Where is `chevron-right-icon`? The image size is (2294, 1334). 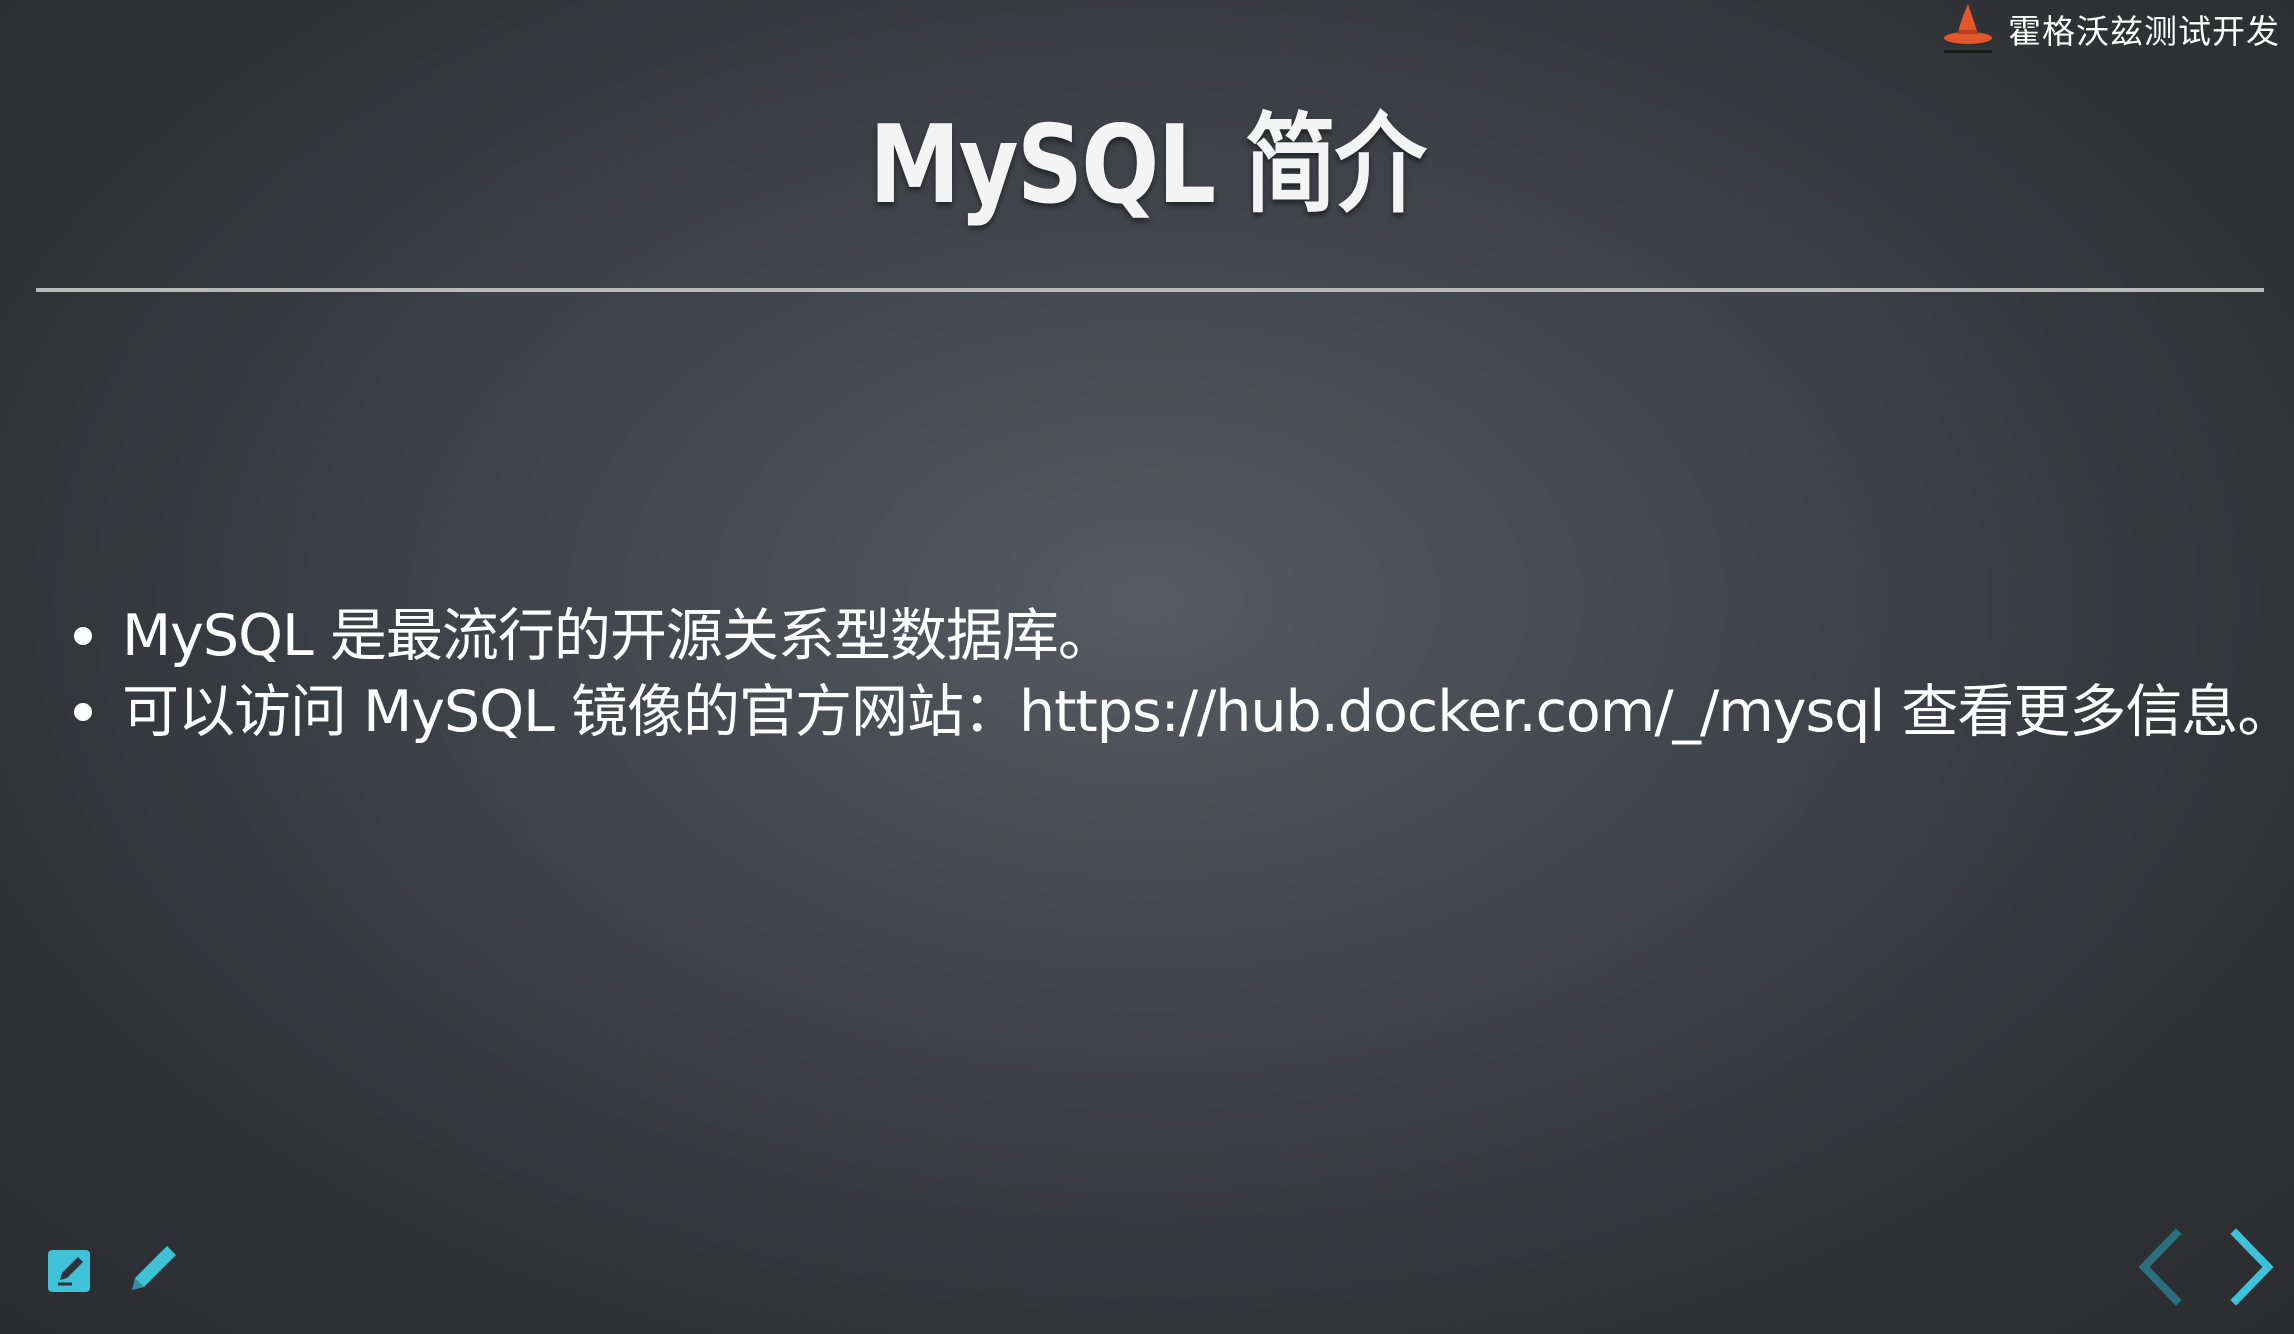
chevron-right-icon is located at coordinates (2251, 1267).